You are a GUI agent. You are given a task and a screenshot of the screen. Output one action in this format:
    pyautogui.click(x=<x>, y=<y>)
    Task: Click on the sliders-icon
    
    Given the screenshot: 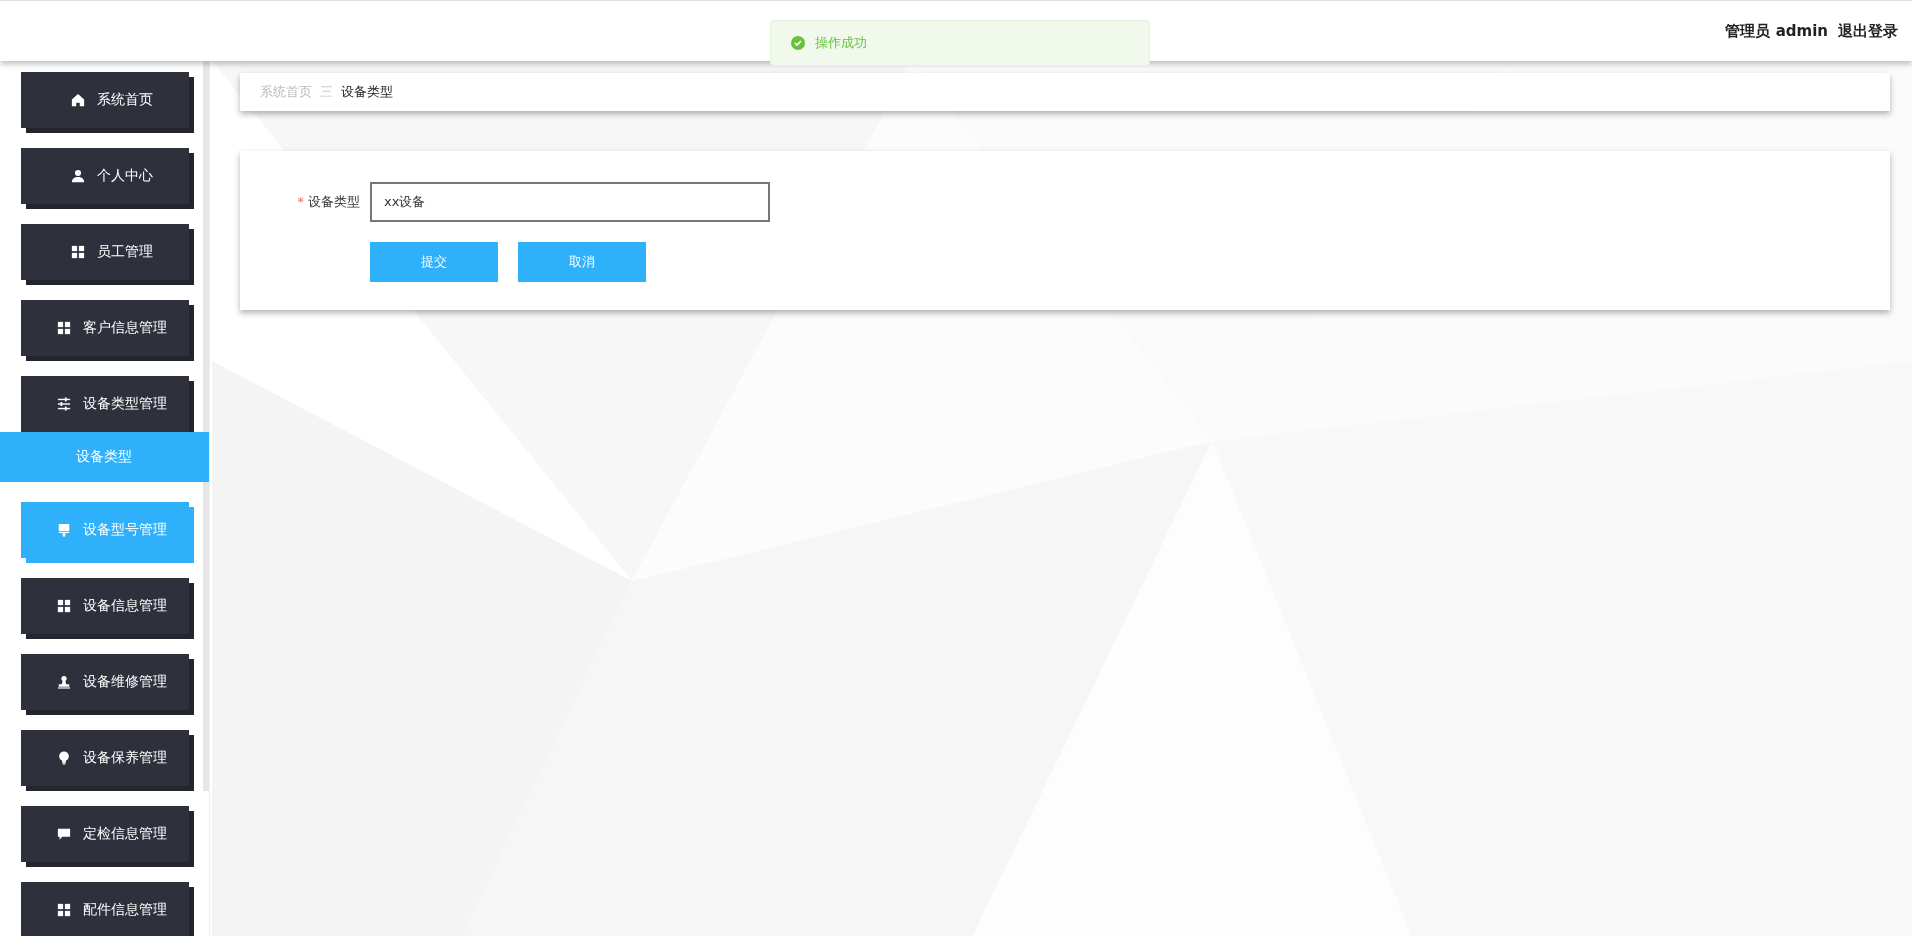 What is the action you would take?
    pyautogui.click(x=64, y=404)
    